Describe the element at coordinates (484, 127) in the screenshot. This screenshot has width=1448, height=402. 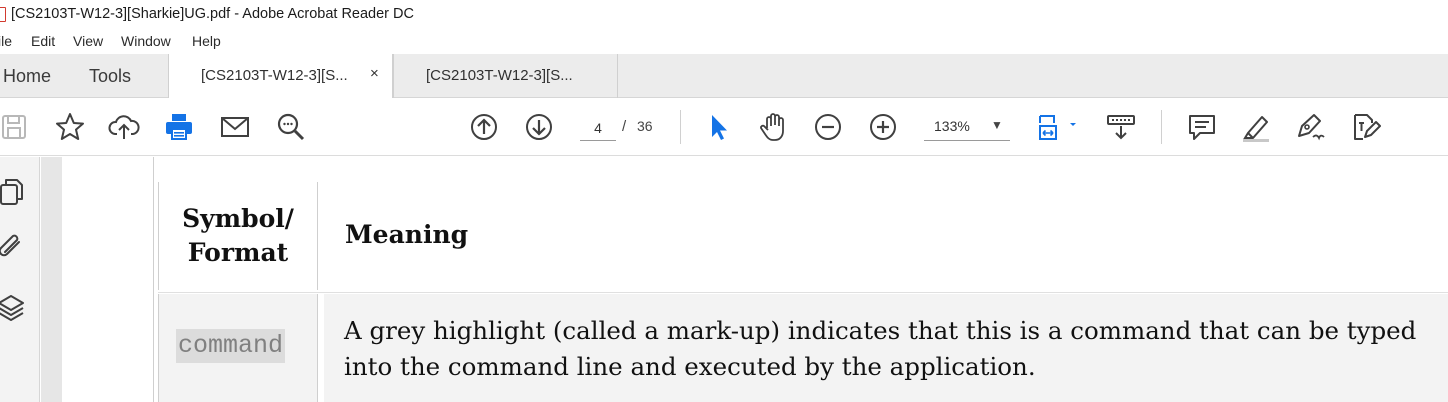
I see `page-up-icon` at that location.